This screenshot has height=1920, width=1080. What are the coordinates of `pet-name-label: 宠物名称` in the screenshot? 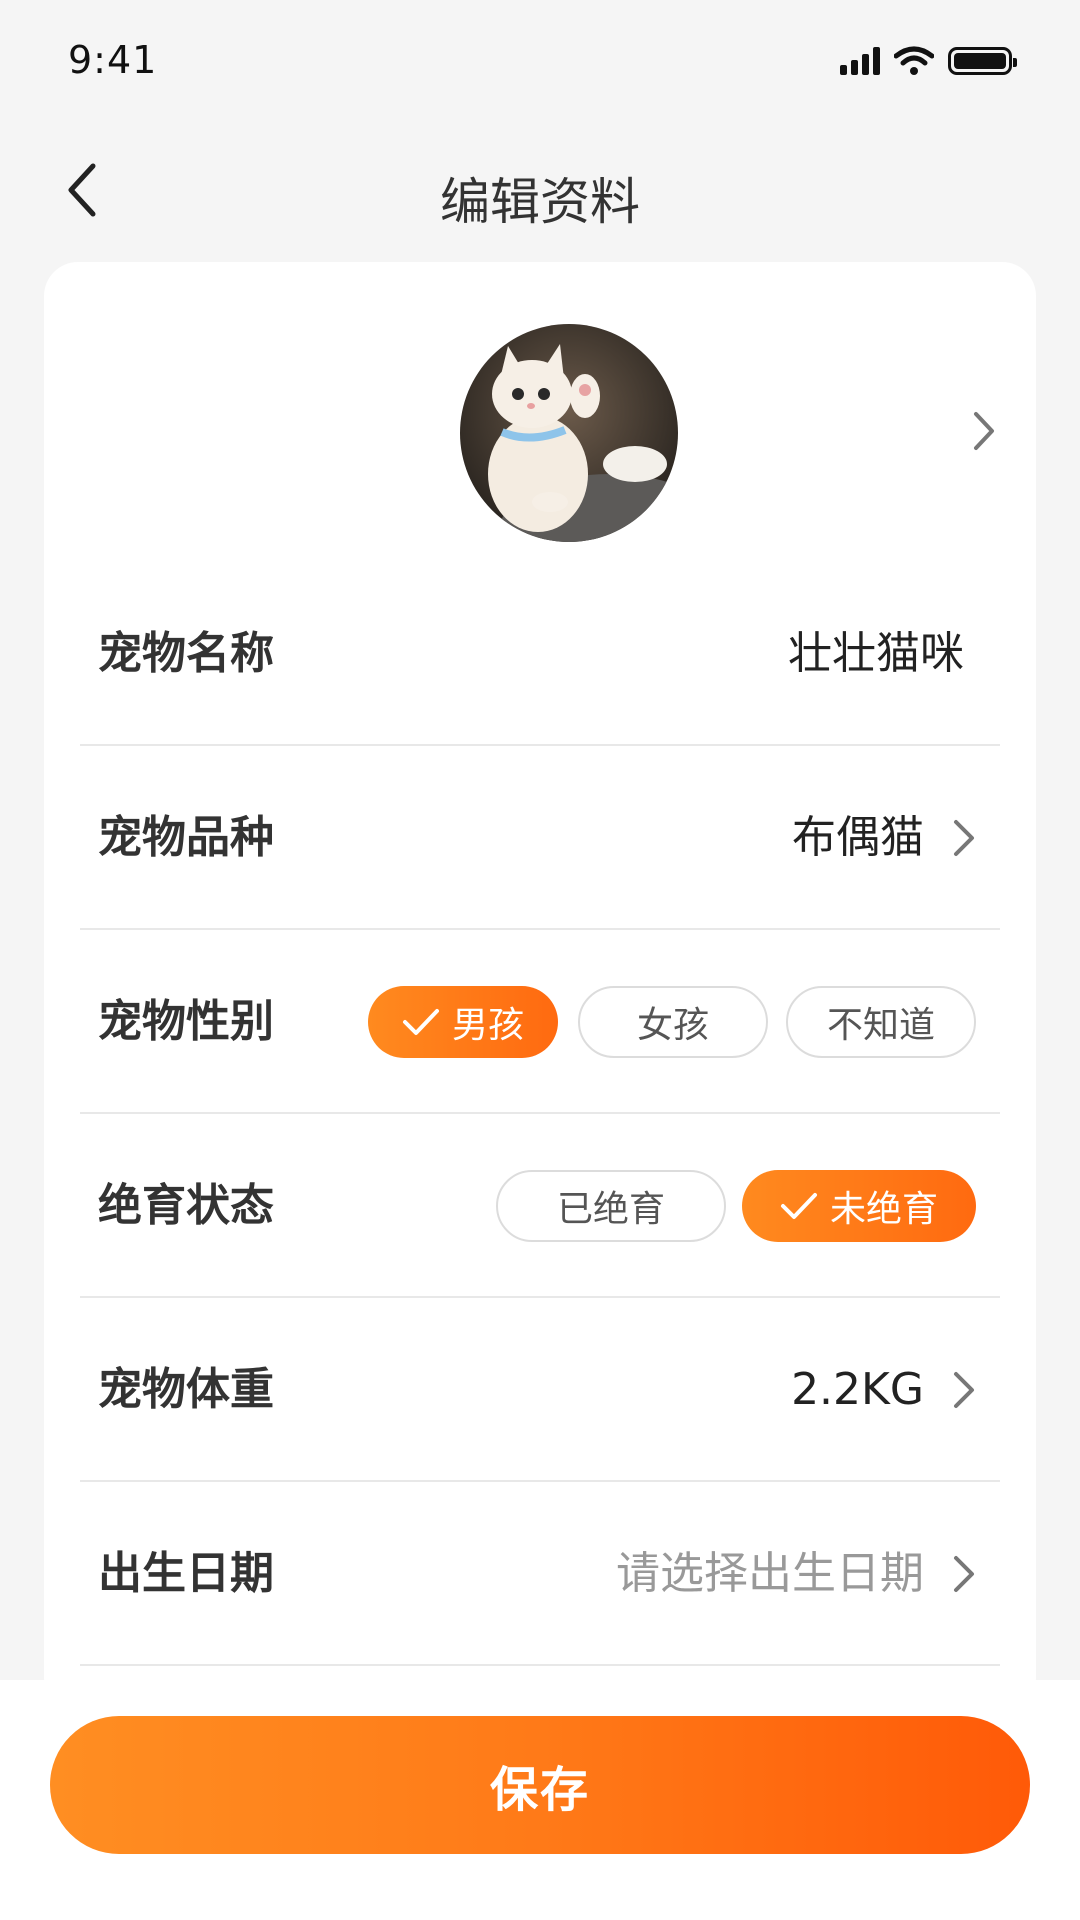 It's located at (186, 653).